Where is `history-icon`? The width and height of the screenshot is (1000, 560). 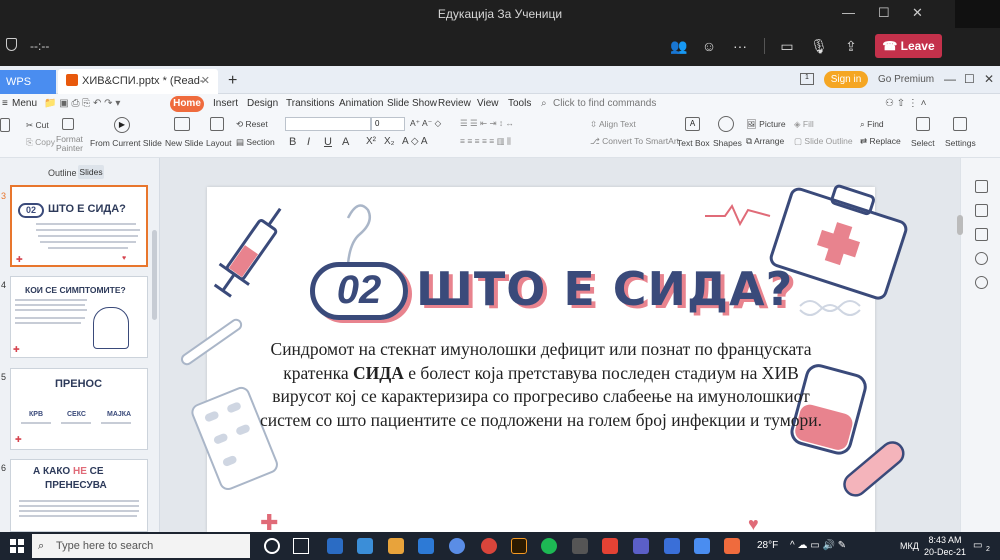 history-icon is located at coordinates (981, 258).